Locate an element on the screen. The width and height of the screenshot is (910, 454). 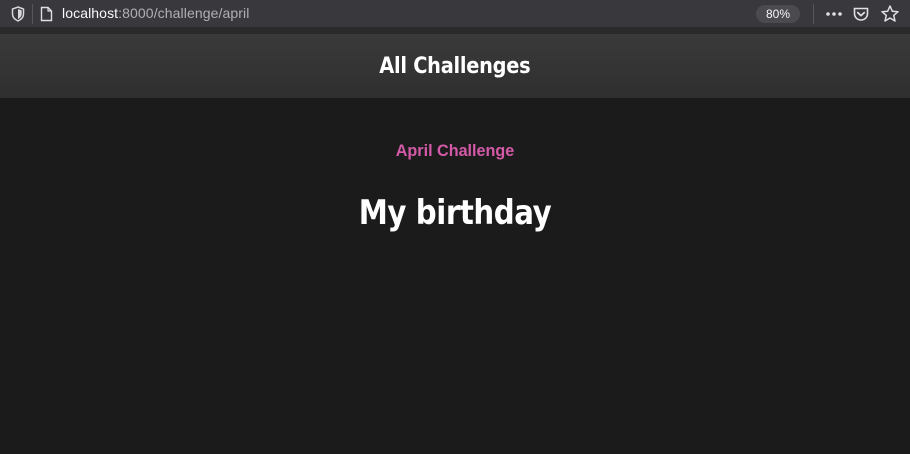
shield-icon is located at coordinates (18, 14).